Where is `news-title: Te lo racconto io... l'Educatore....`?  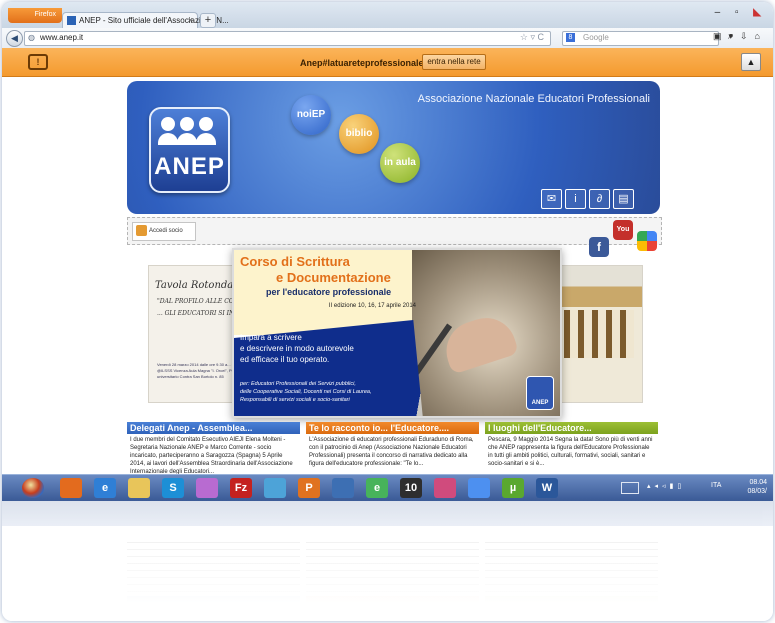
news-title: Te lo racconto io... l'Educatore.... is located at coordinates (392, 428).